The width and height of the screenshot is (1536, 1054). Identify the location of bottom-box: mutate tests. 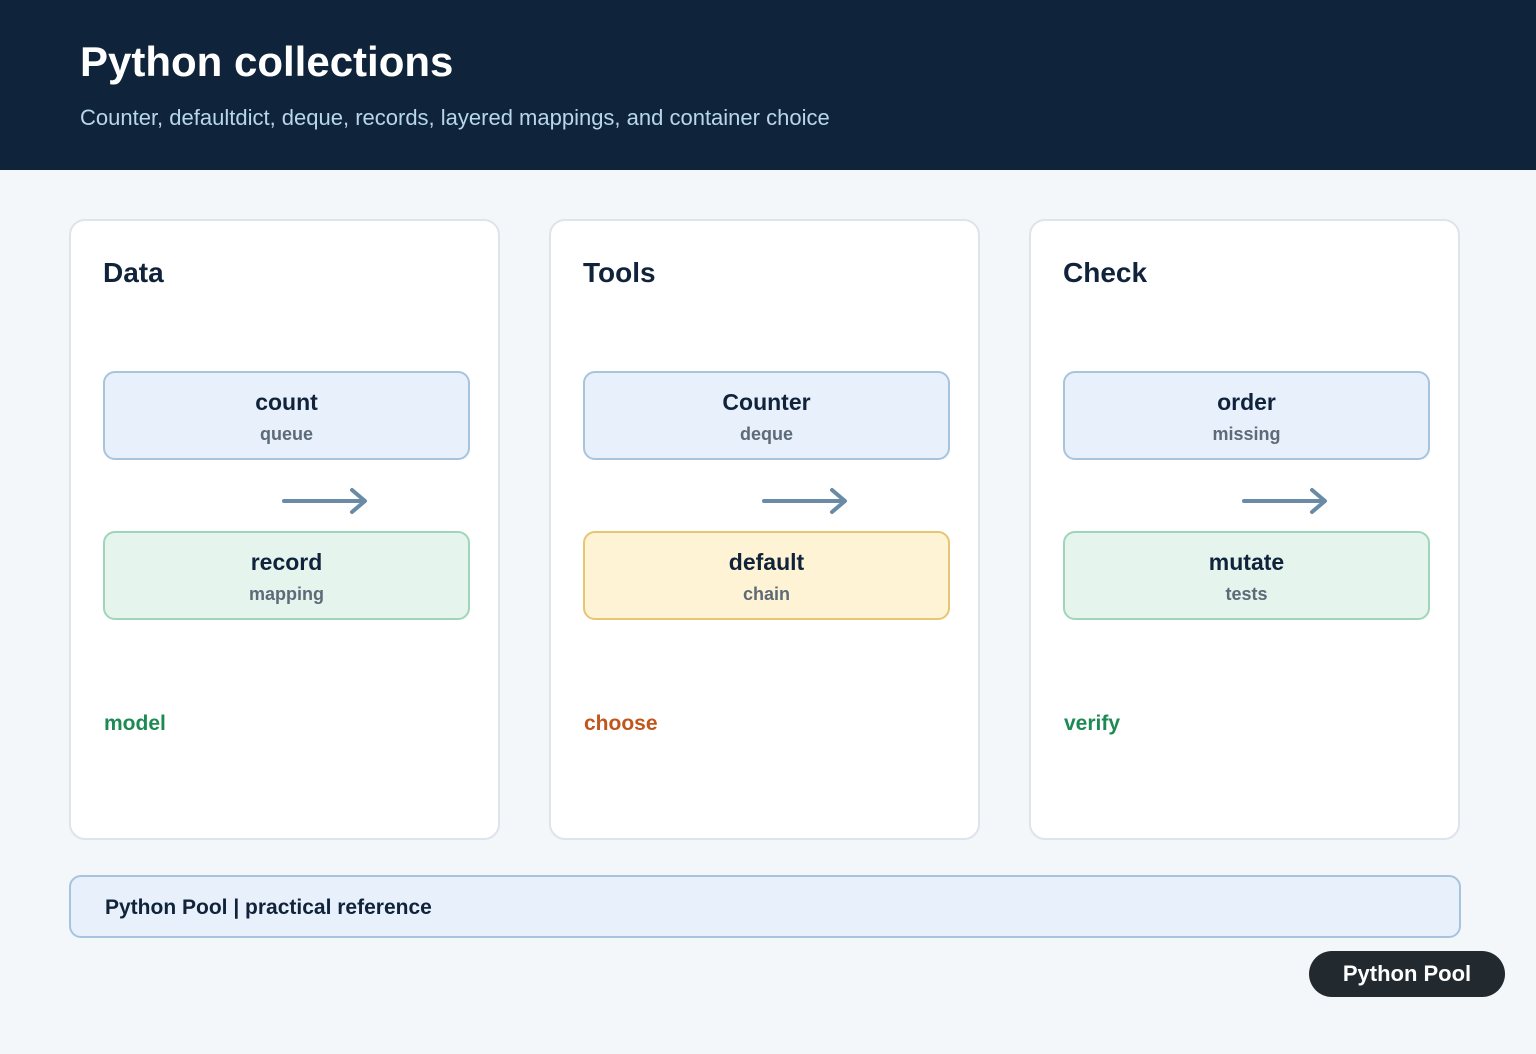
(1246, 575).